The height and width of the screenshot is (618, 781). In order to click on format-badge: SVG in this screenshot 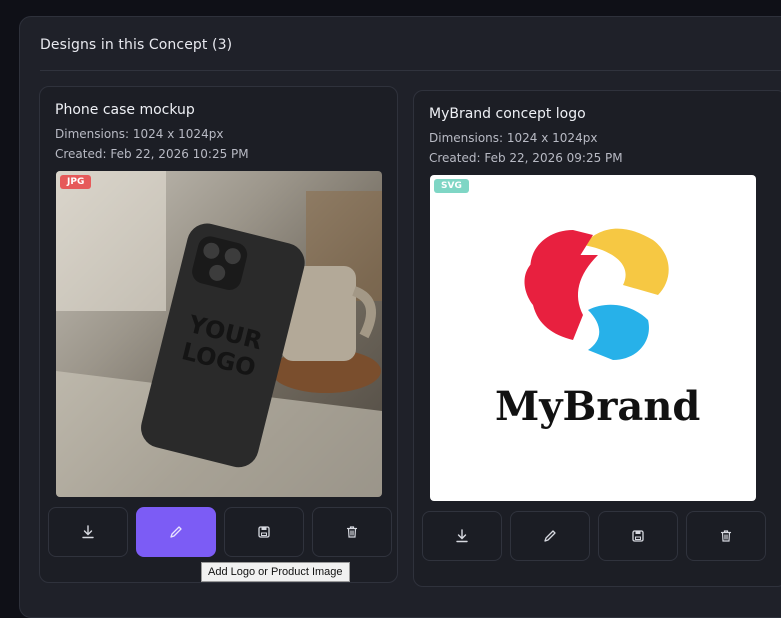, I will do `click(451, 186)`.